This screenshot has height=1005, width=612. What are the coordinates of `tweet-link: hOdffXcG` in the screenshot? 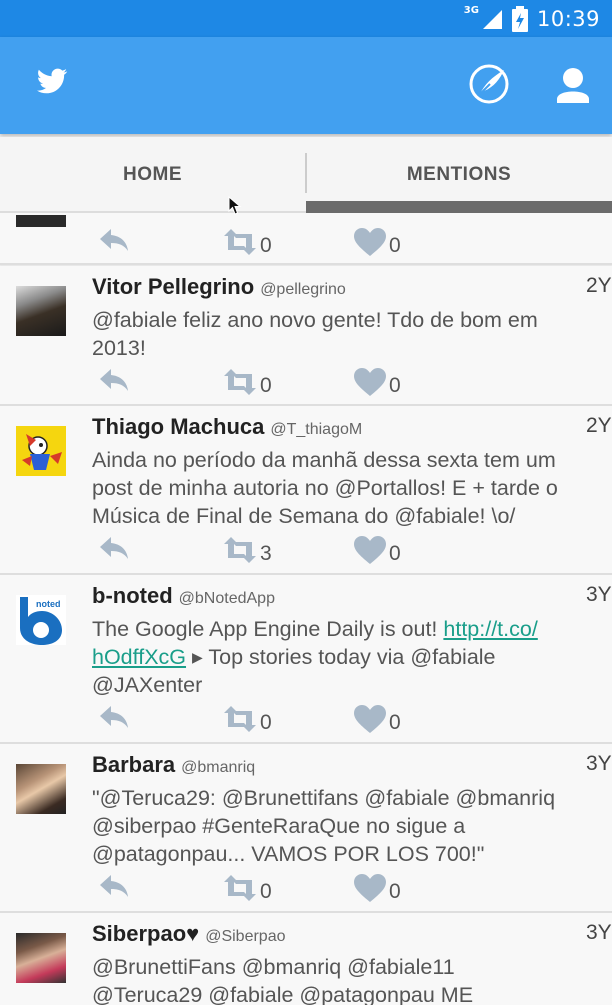 It's located at (139, 657).